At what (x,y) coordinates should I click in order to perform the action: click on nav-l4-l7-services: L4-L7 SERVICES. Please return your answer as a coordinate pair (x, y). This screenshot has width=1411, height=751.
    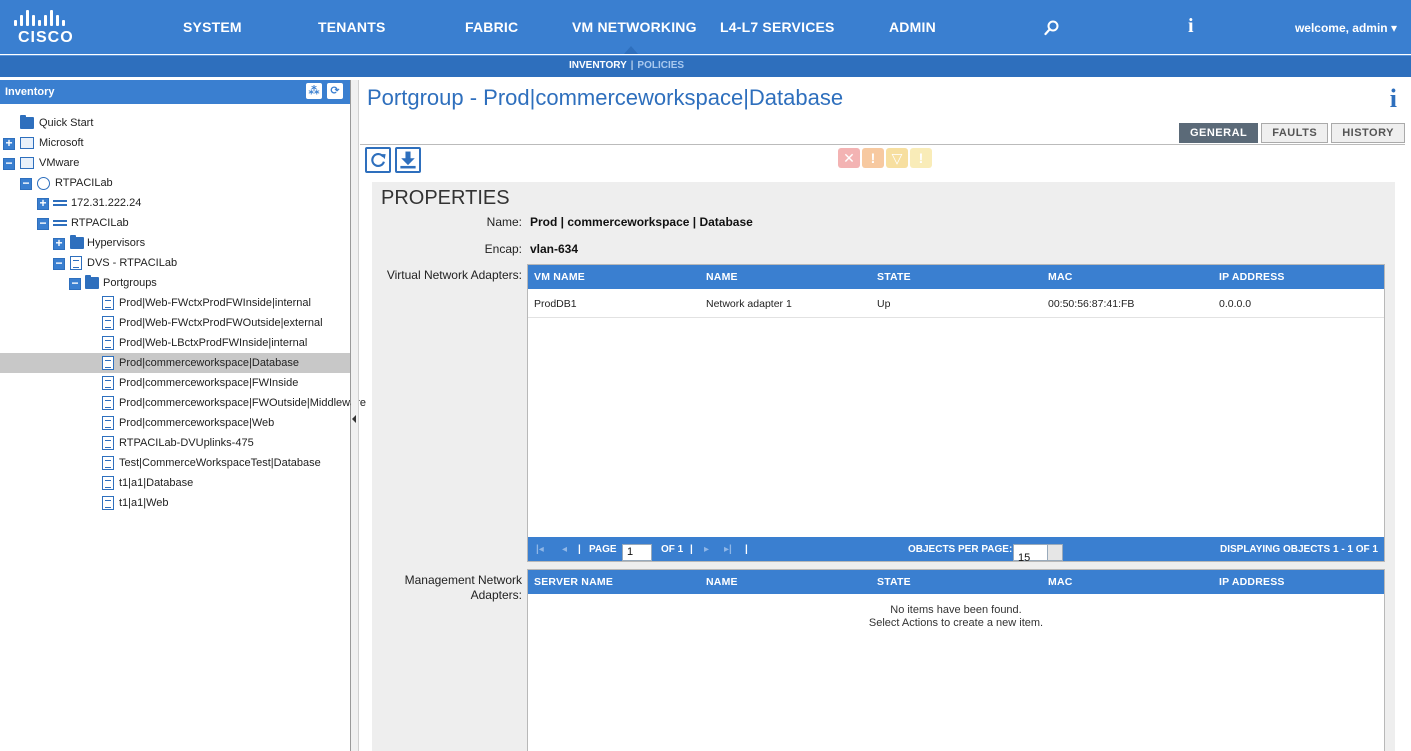
    Looking at the image, I should click on (777, 27).